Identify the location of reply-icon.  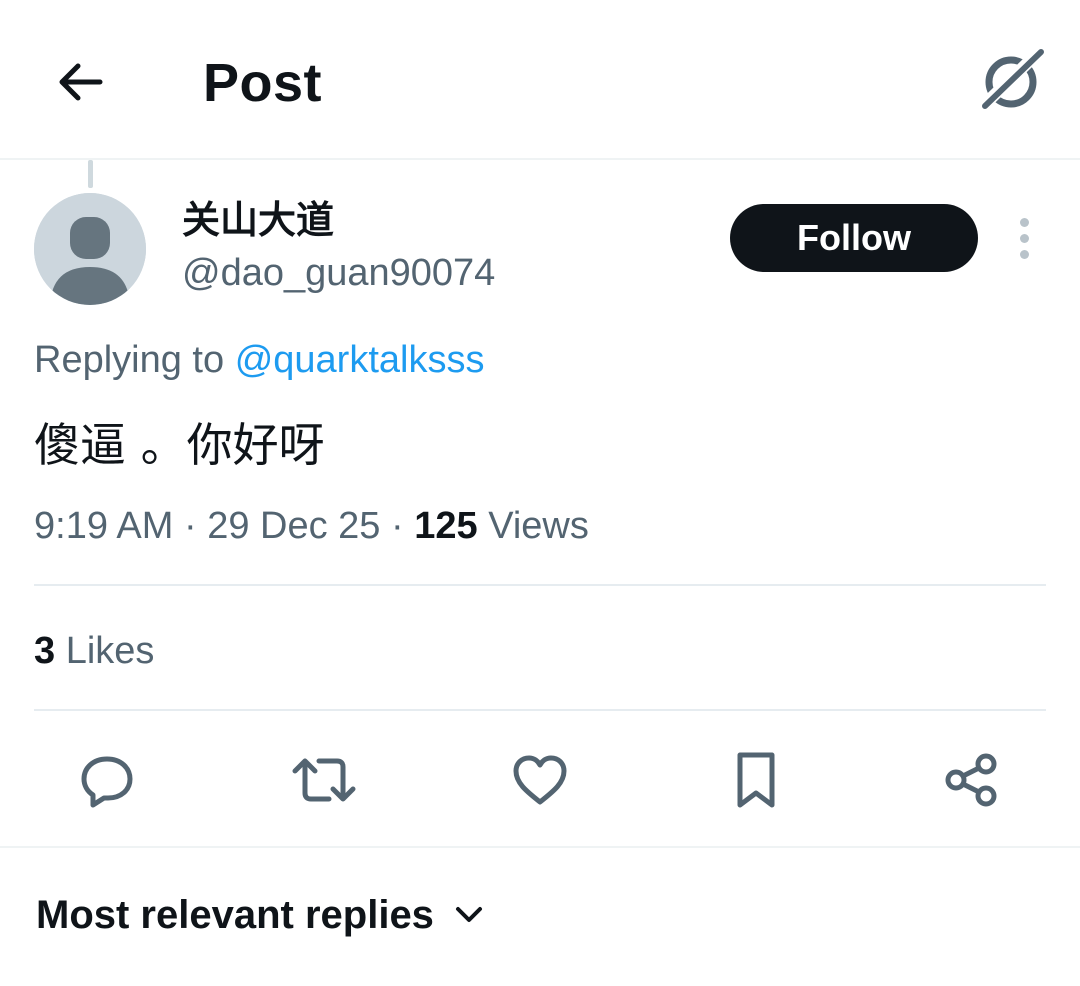
(107, 780).